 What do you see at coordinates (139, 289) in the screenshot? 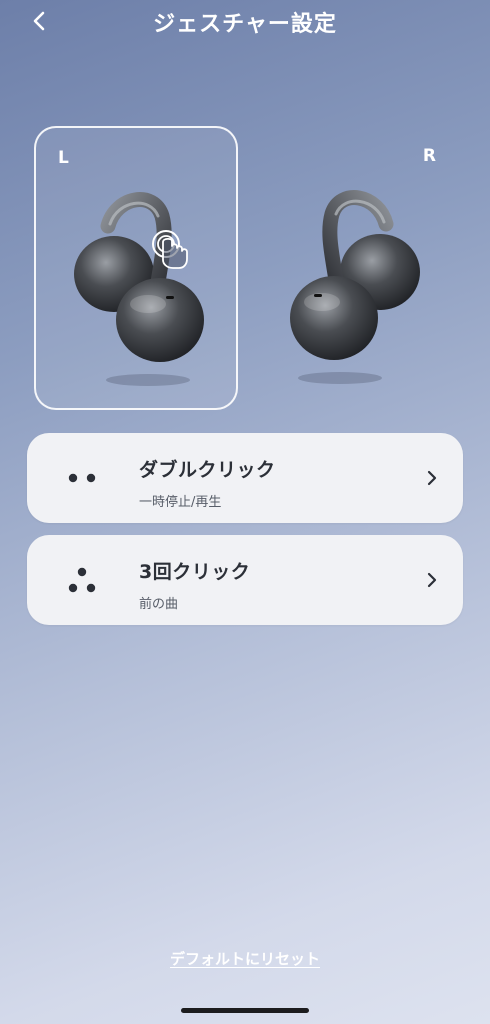
I see `earbud-left-image` at bounding box center [139, 289].